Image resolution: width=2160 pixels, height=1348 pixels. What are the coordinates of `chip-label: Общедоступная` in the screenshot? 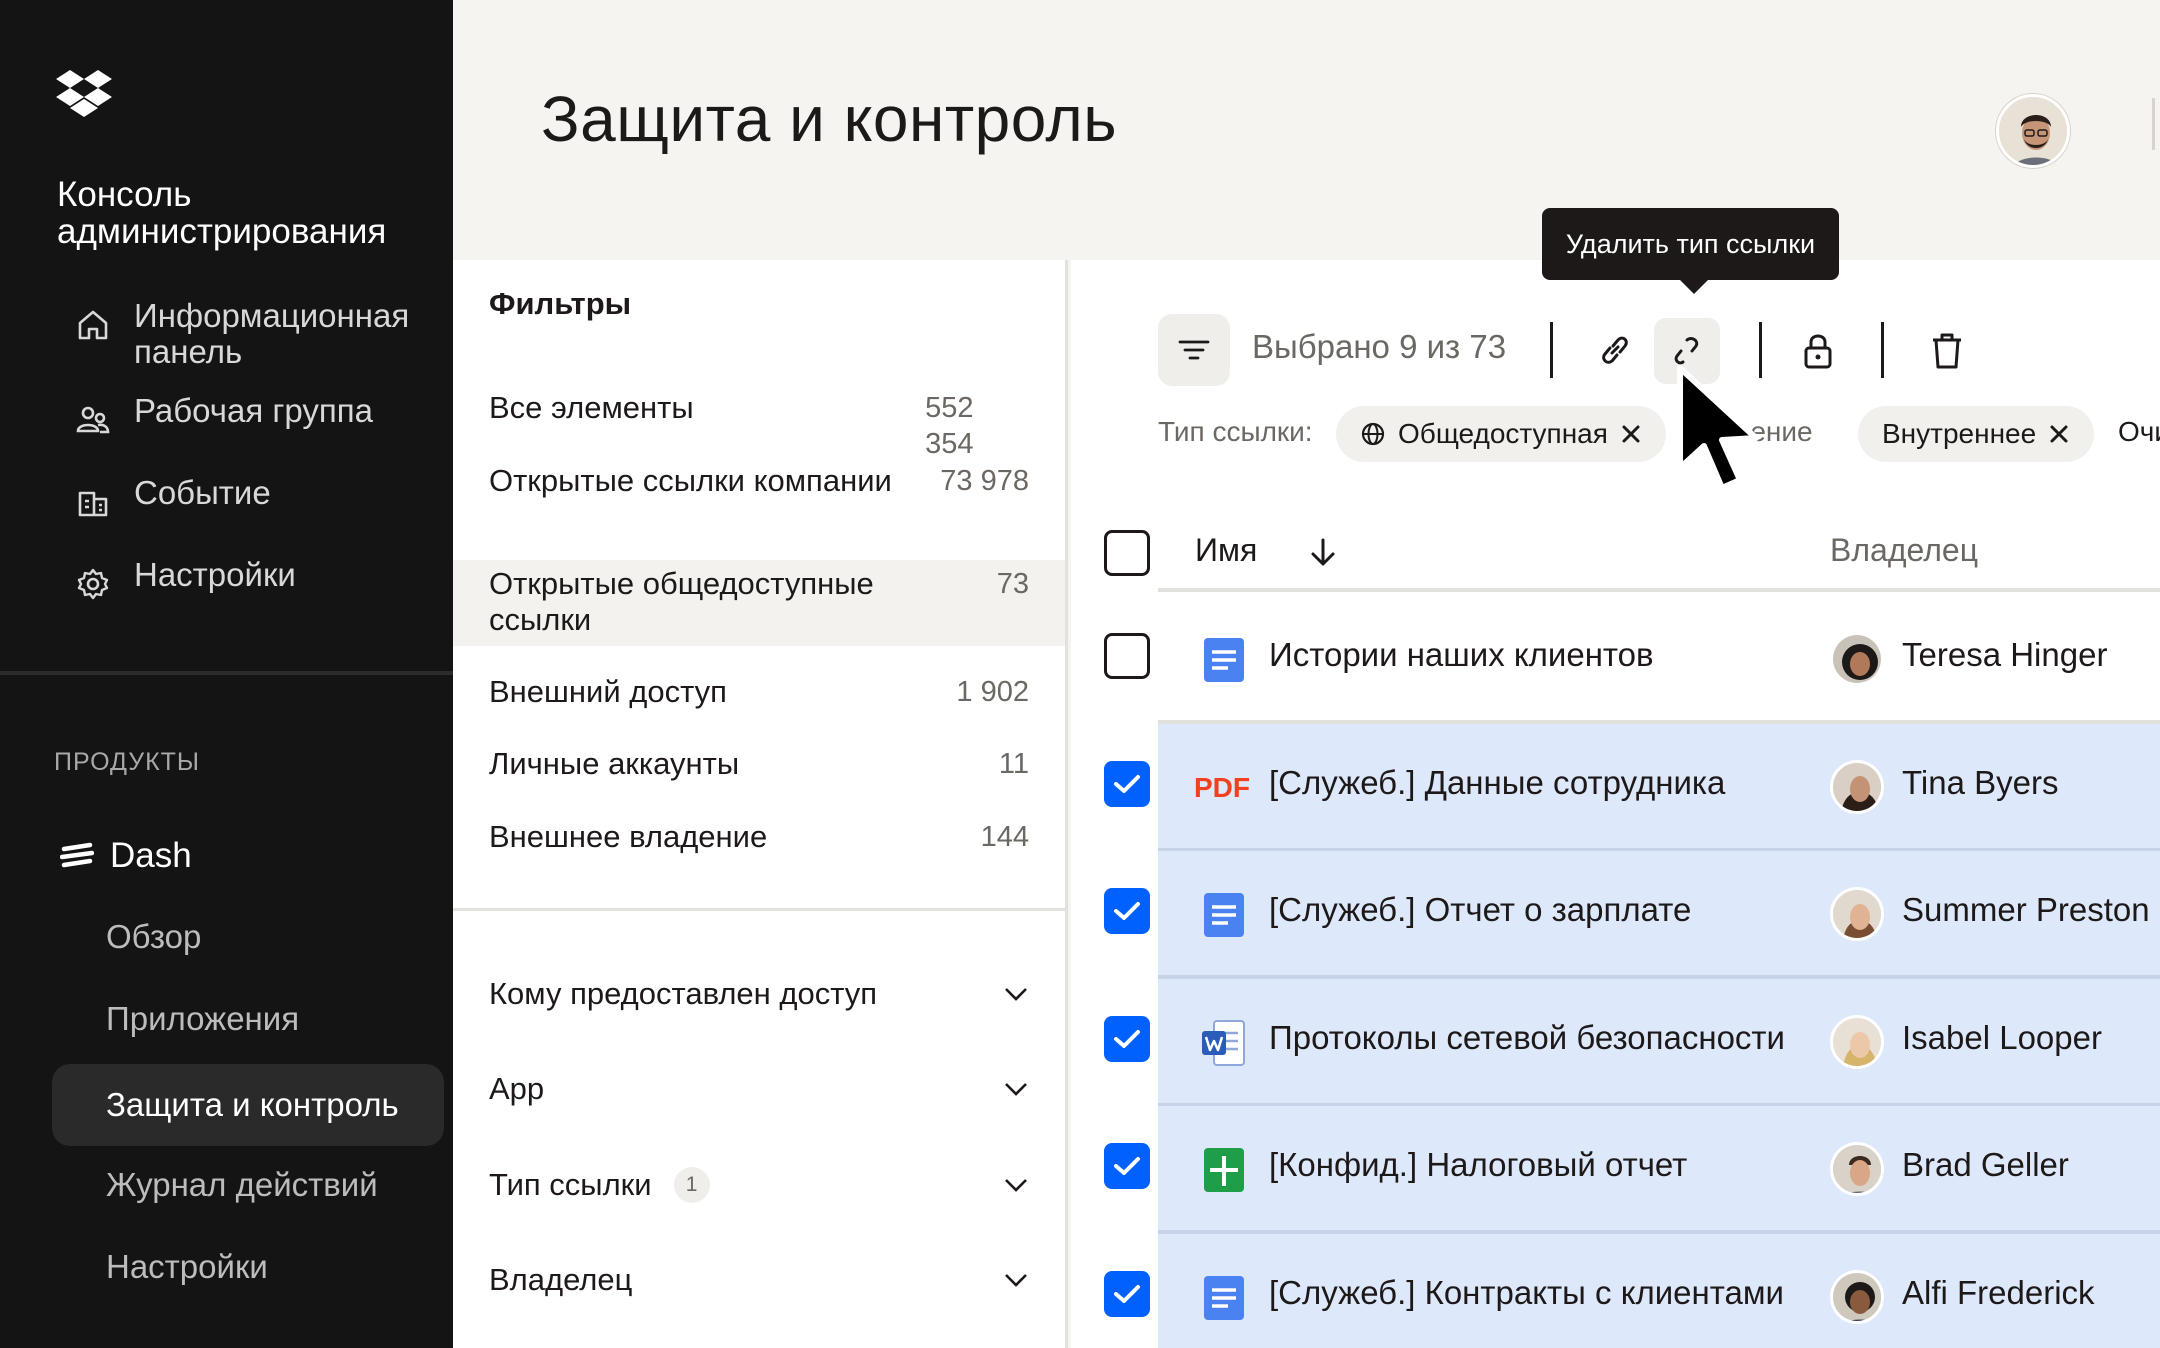 It's located at (1503, 433).